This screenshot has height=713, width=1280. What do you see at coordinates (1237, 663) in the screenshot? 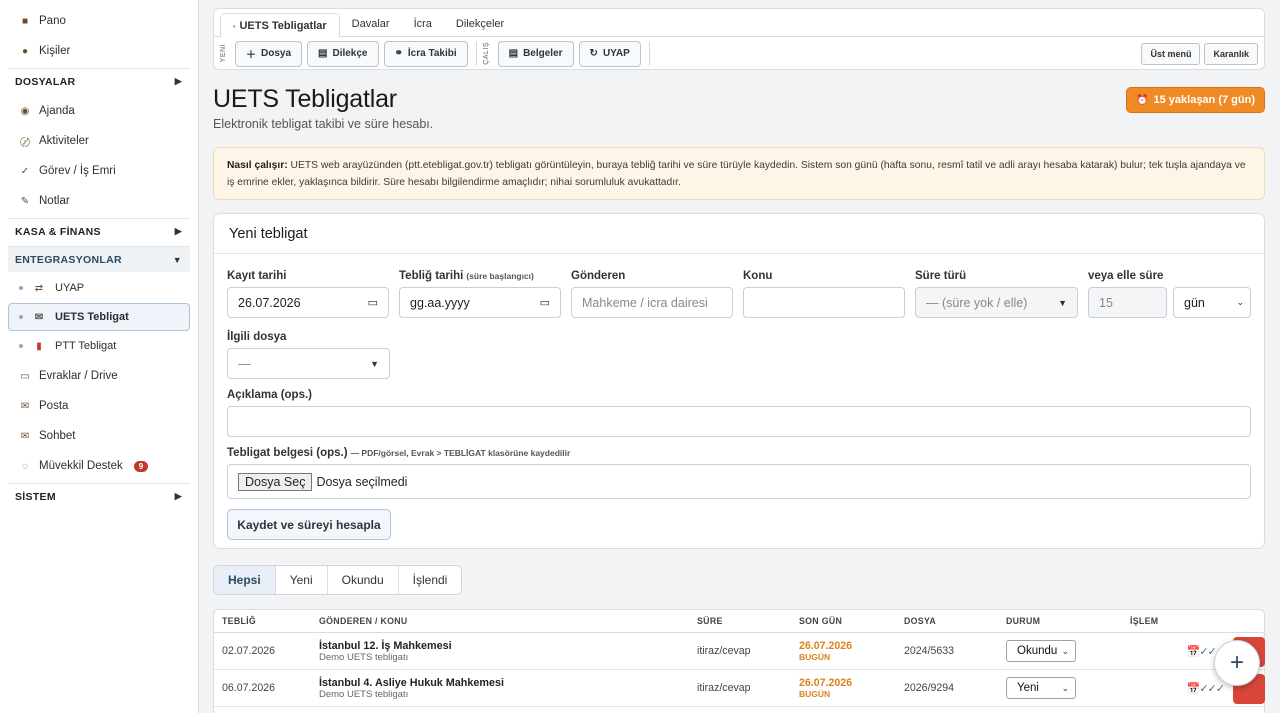
I see `add-fab-button: +` at bounding box center [1237, 663].